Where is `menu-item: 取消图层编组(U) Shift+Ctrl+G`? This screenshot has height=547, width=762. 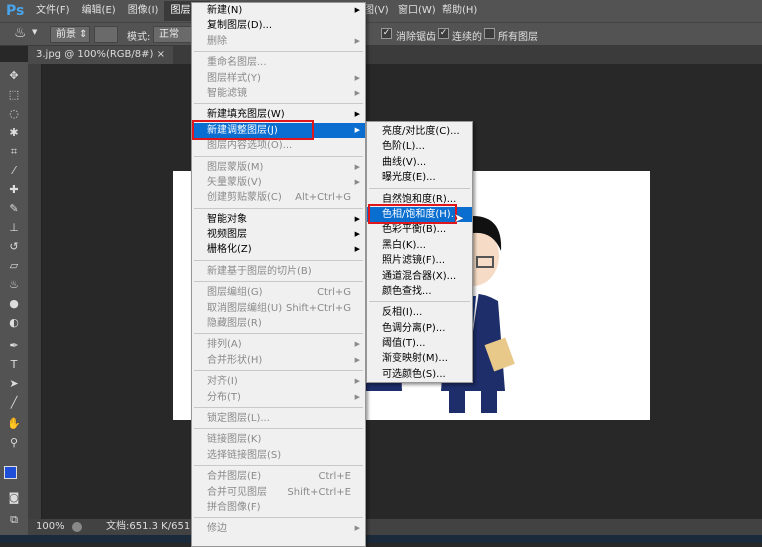 menu-item: 取消图层编组(U) Shift+Ctrl+G is located at coordinates (278, 308).